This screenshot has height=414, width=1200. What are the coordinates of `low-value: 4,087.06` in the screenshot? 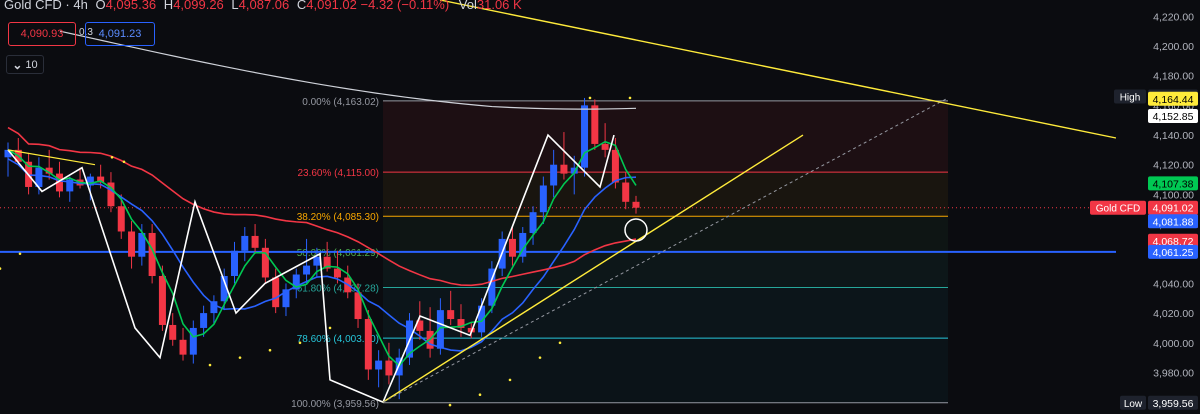 It's located at (264, 6).